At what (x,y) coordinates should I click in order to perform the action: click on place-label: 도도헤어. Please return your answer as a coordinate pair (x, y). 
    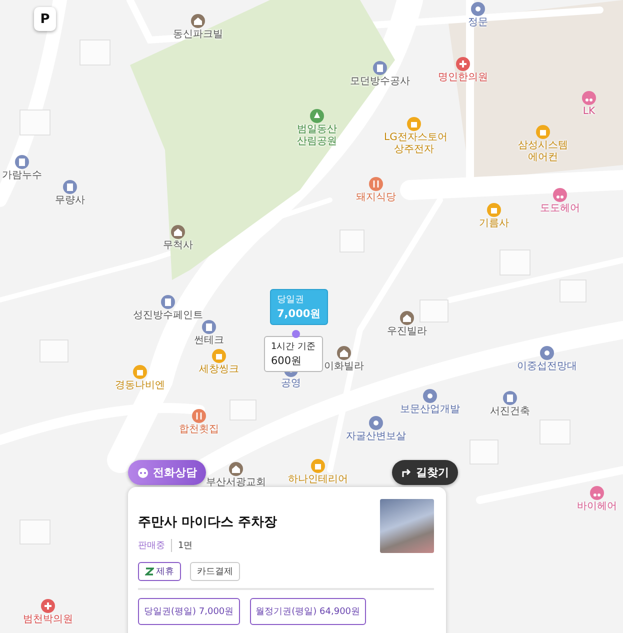
    Looking at the image, I should click on (560, 209).